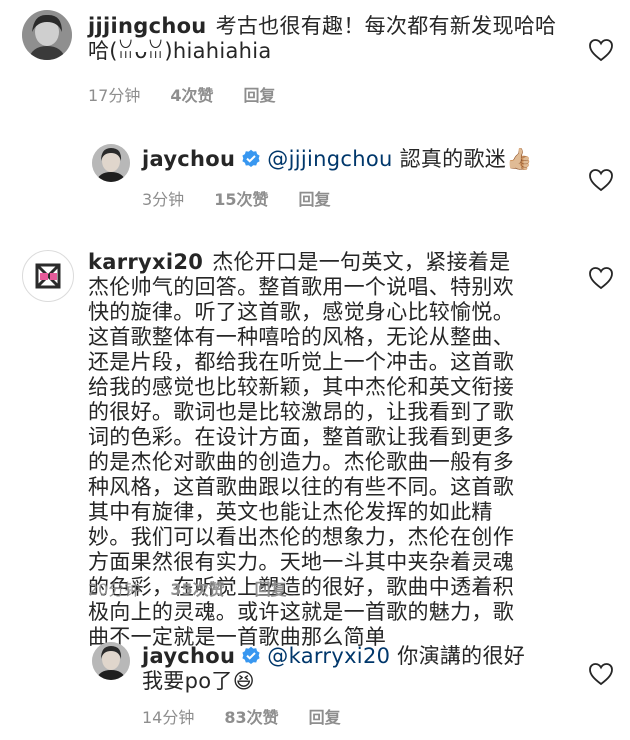 Image resolution: width=630 pixels, height=740 pixels. I want to click on comment-time: 3分钟, so click(163, 199).